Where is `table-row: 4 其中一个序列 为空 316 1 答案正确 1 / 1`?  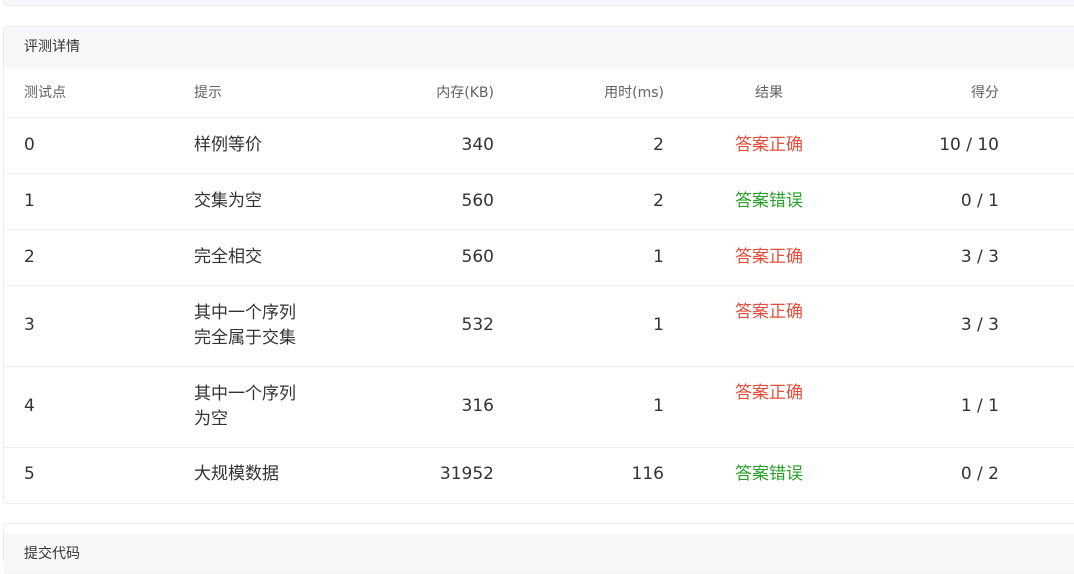
table-row: 4 其中一个序列 为空 316 1 答案正确 1 / 1 is located at coordinates (539, 407).